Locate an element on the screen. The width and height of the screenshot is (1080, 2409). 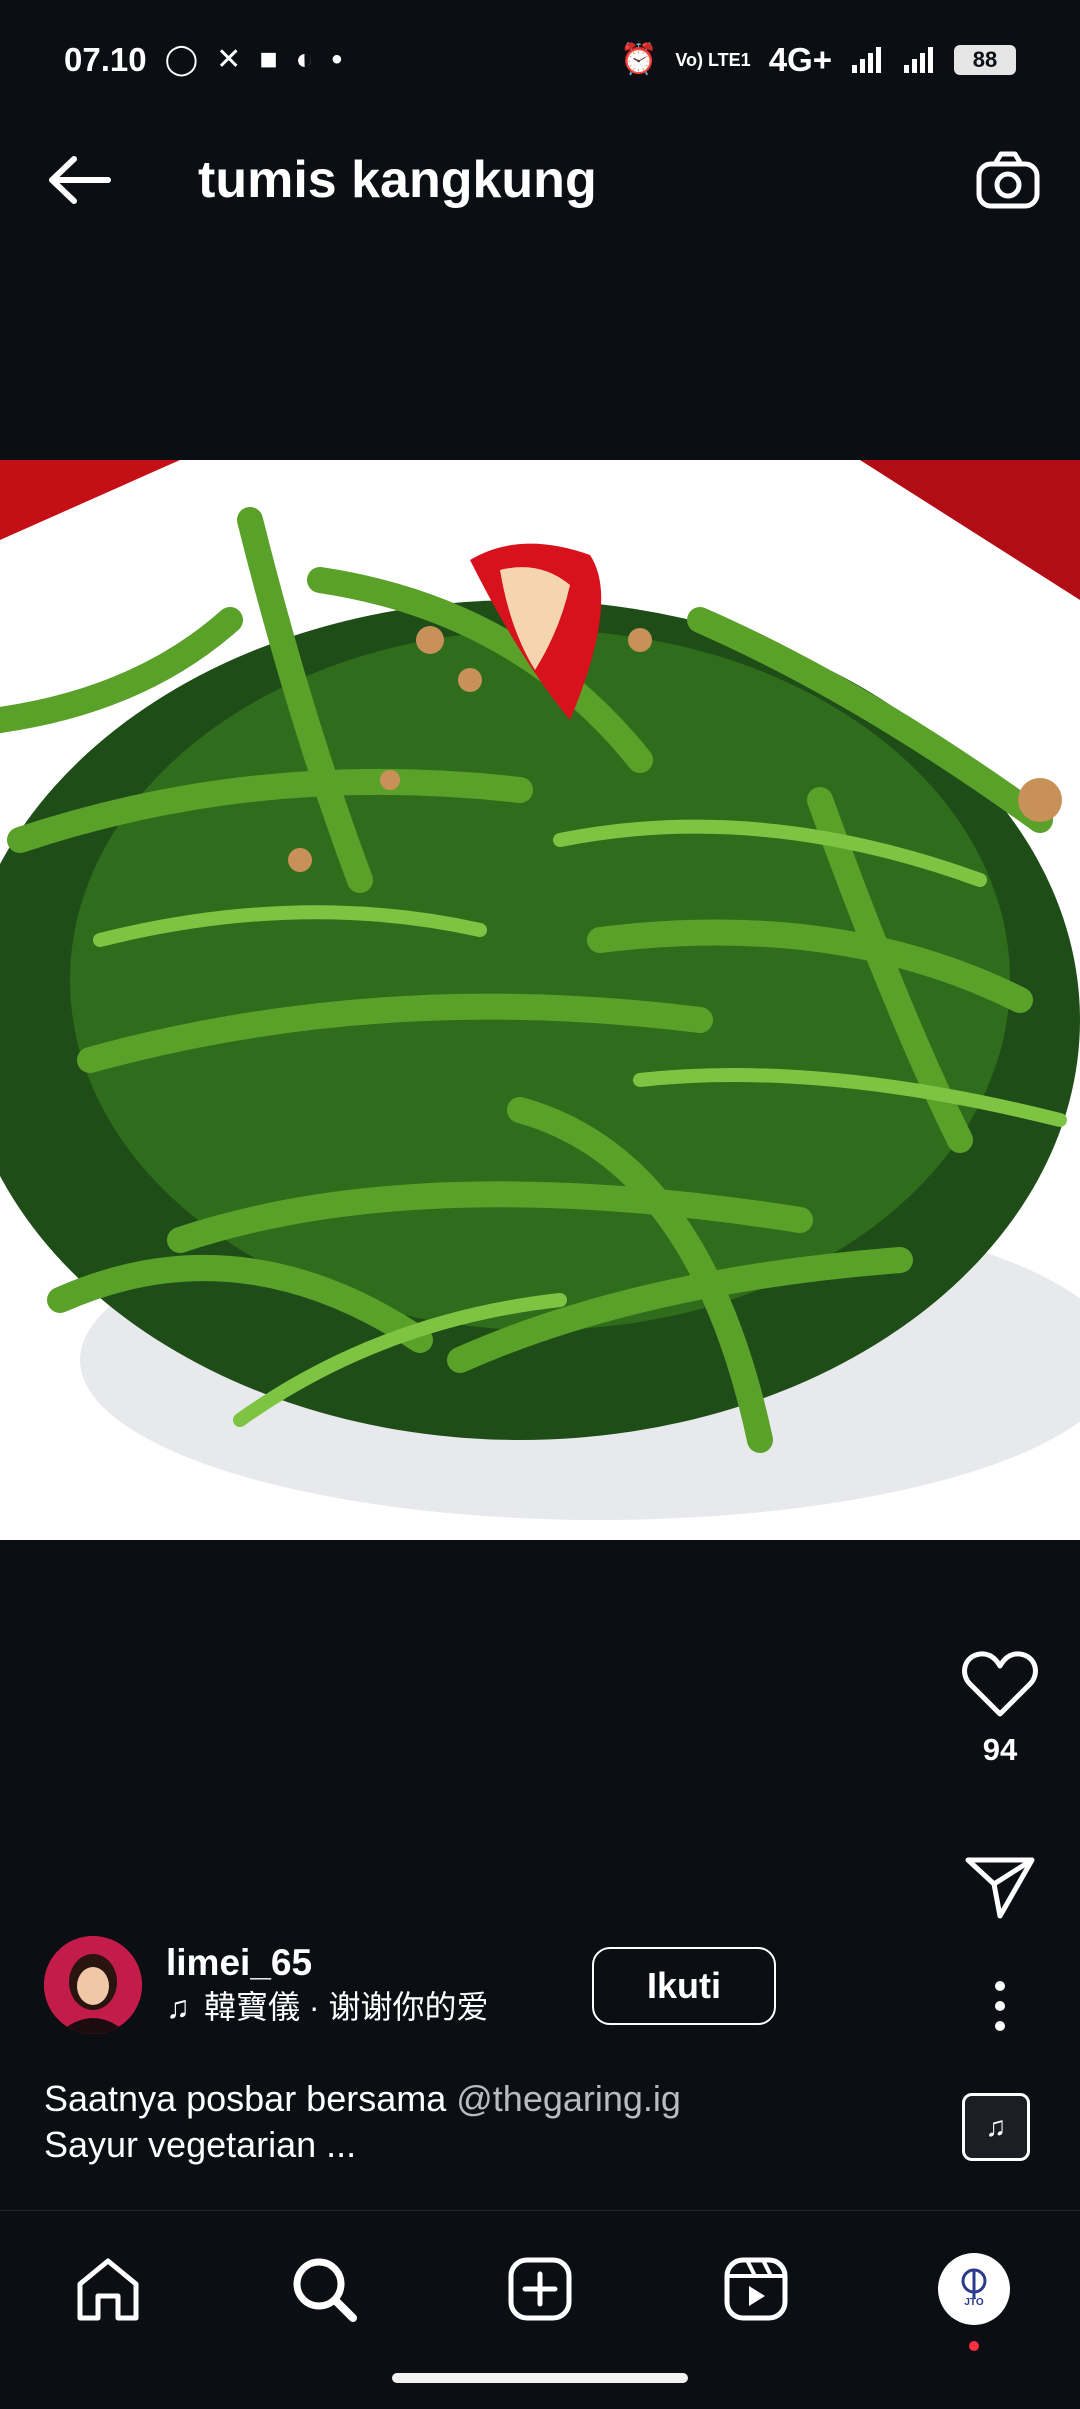
caption-line-1: Saatnya posbar bersama @thegaring.ig is located at coordinates (362, 2099).